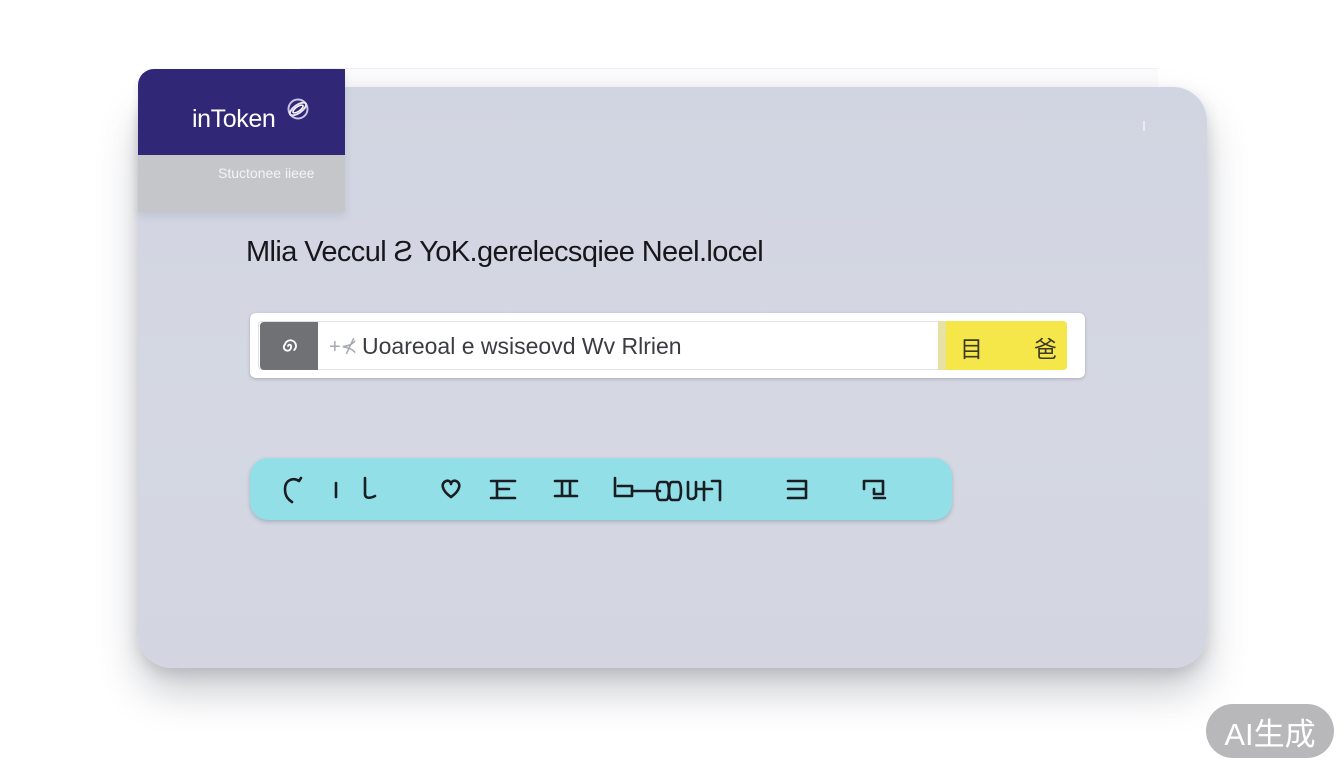 Image resolution: width=1344 pixels, height=768 pixels. Describe the element at coordinates (336, 489) in the screenshot. I see `line-icon` at that location.